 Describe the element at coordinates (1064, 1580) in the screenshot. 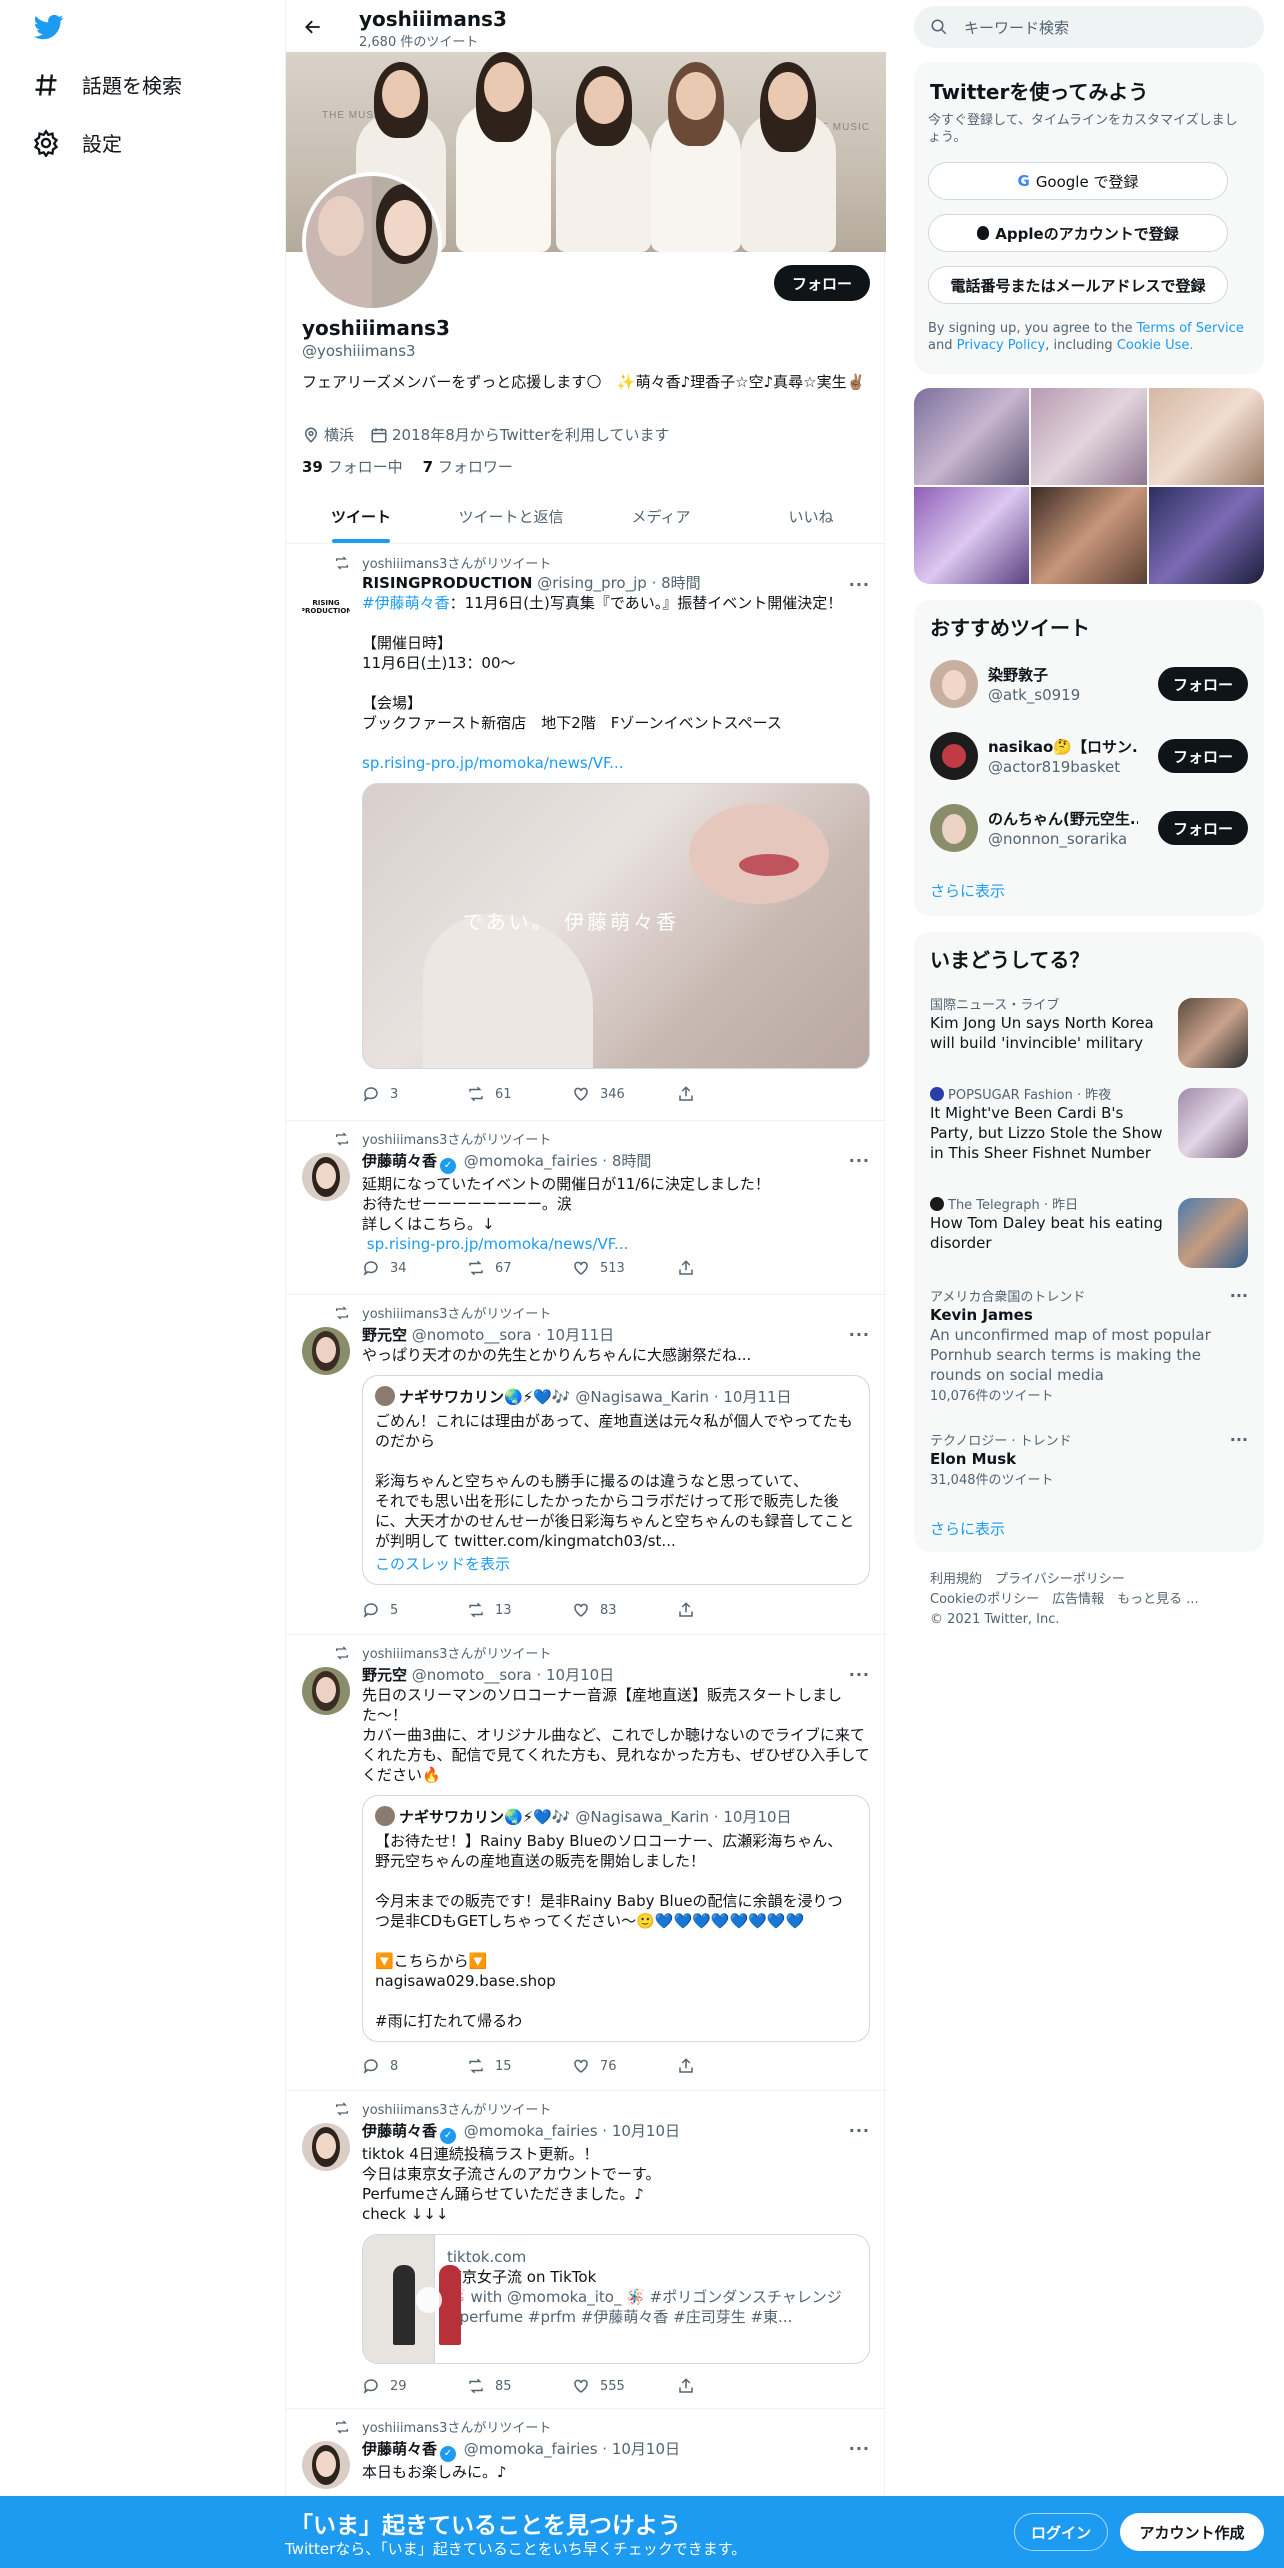

I see `footer-line: 利用規約 プライバシーポリシー` at that location.